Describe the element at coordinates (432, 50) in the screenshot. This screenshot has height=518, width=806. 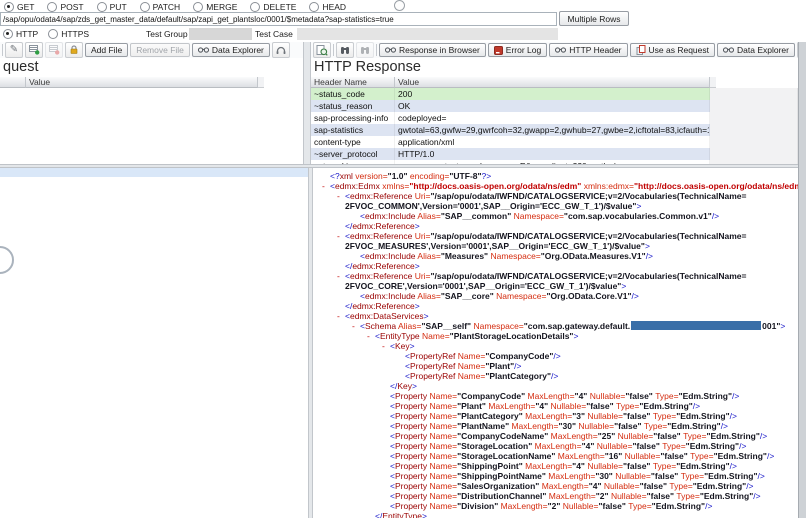
I see `response-in-browser-button: Response in Browser` at that location.